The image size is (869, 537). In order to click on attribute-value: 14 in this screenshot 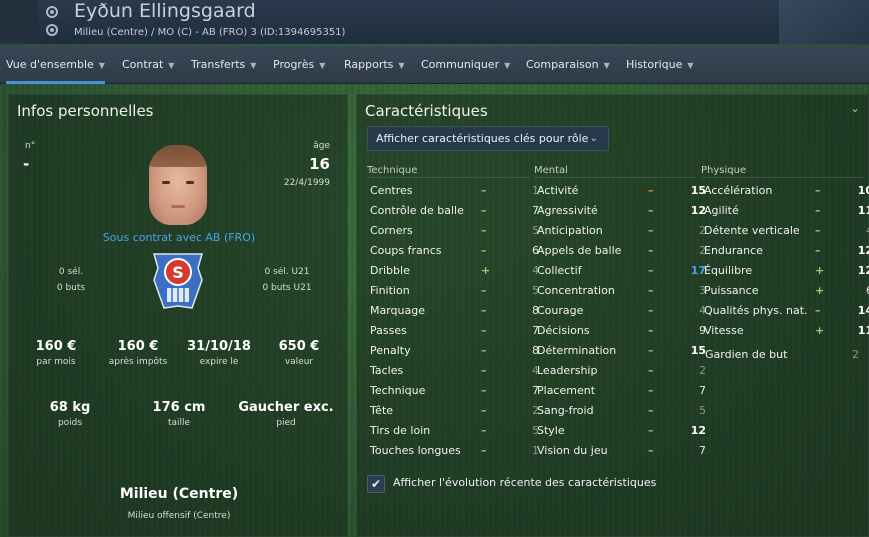, I will do `click(863, 310)`.